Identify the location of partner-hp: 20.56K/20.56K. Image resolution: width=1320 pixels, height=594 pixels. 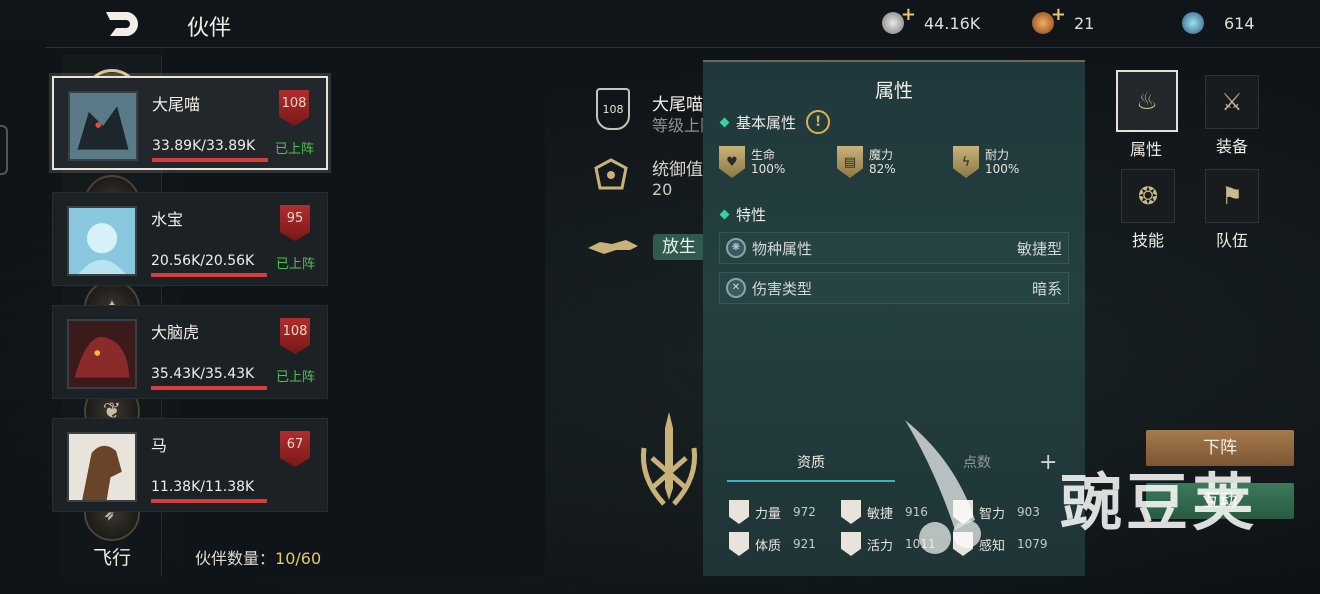
(203, 261).